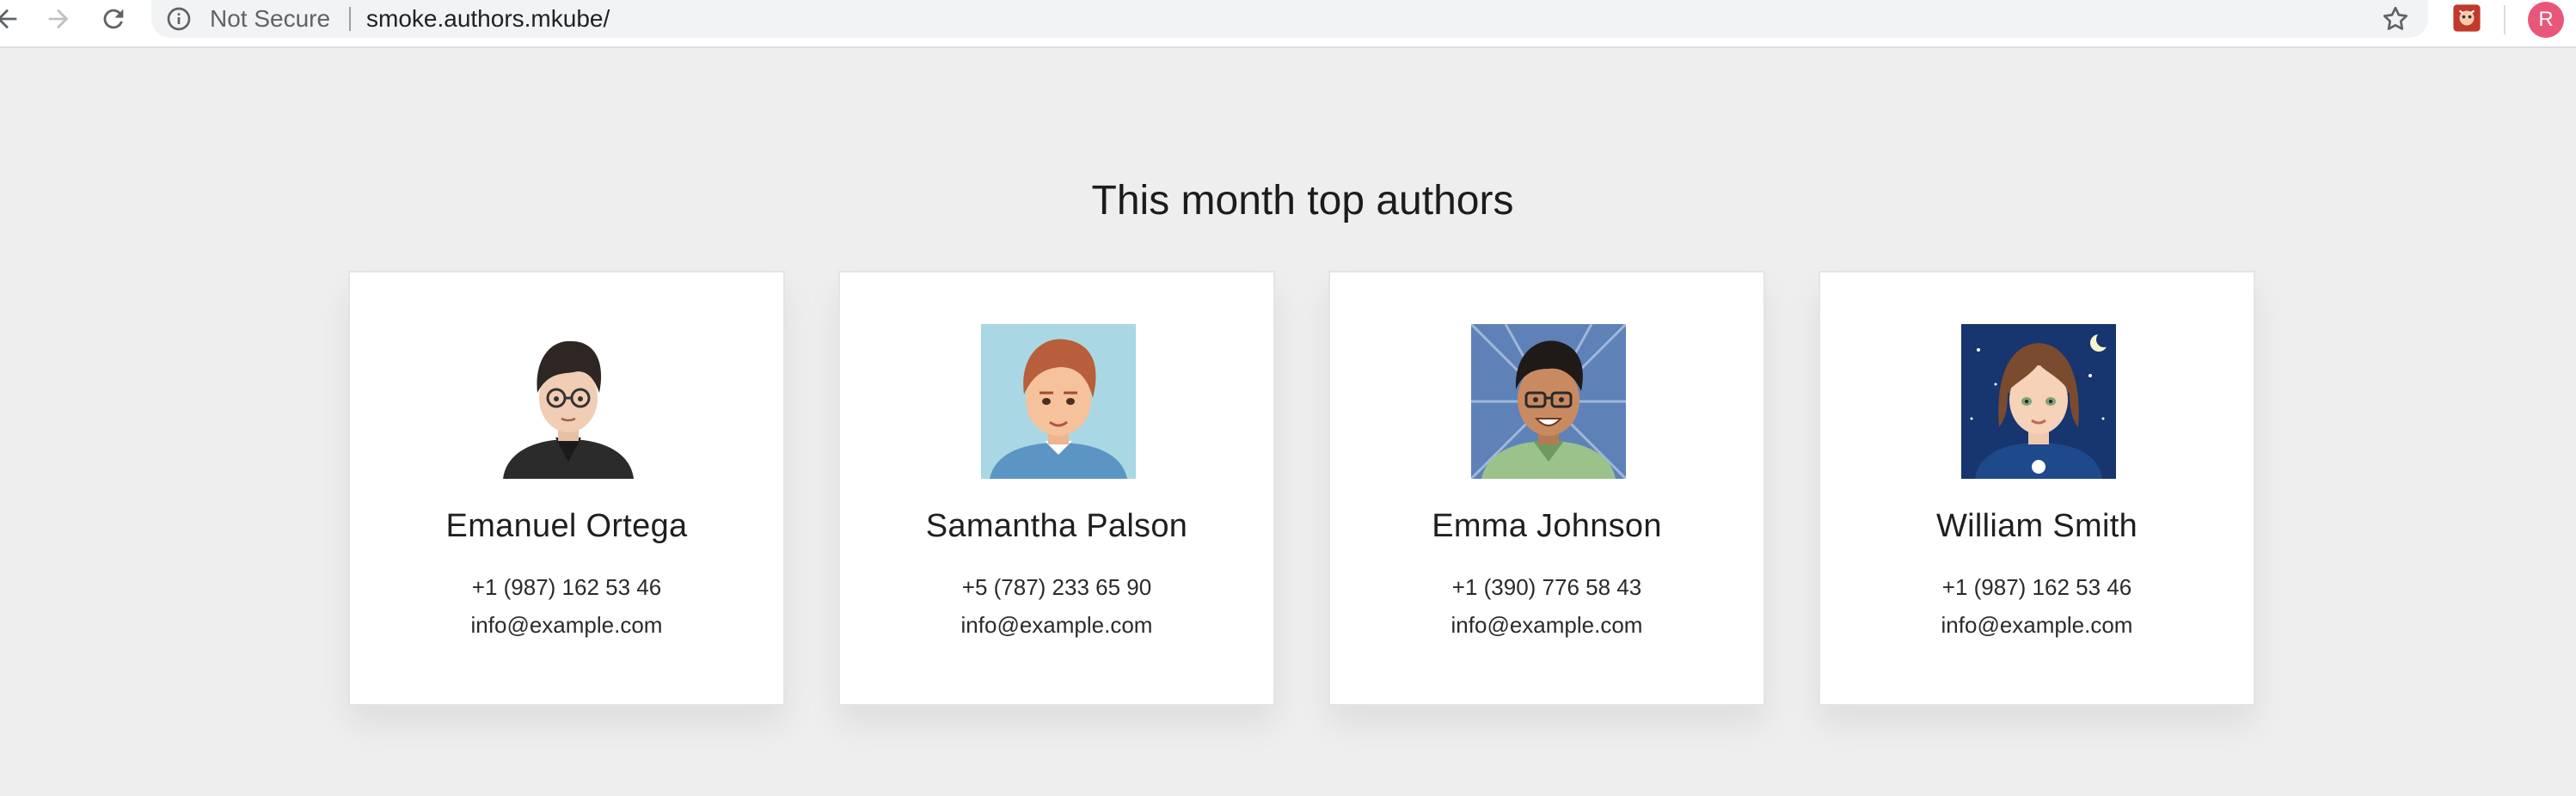  What do you see at coordinates (2466, 18) in the screenshot?
I see `extension-icon` at bounding box center [2466, 18].